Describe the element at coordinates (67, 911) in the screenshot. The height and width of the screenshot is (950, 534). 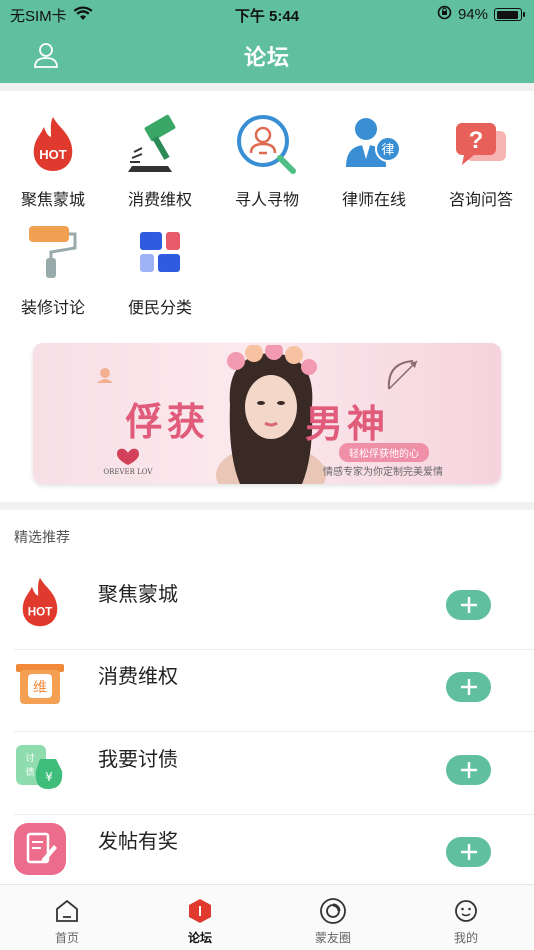
I see `home-icon` at that location.